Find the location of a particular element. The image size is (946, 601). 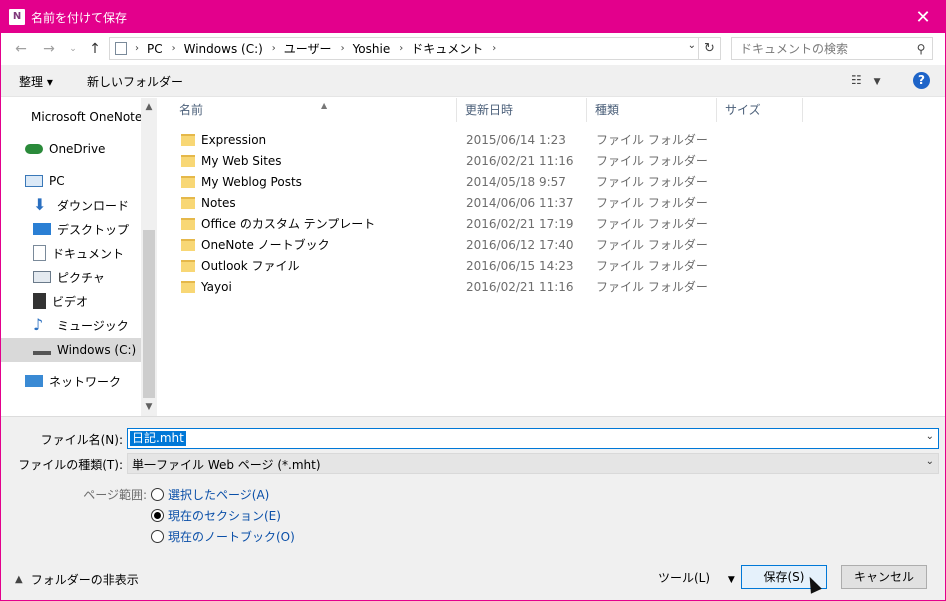

breadcrumb-item: ユーザー is located at coordinates (308, 48).